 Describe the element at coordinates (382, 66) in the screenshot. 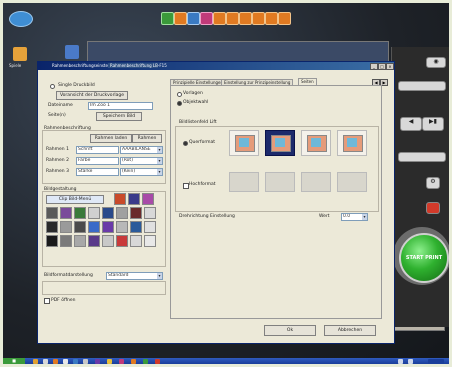

I see `maximize-button: □` at that location.